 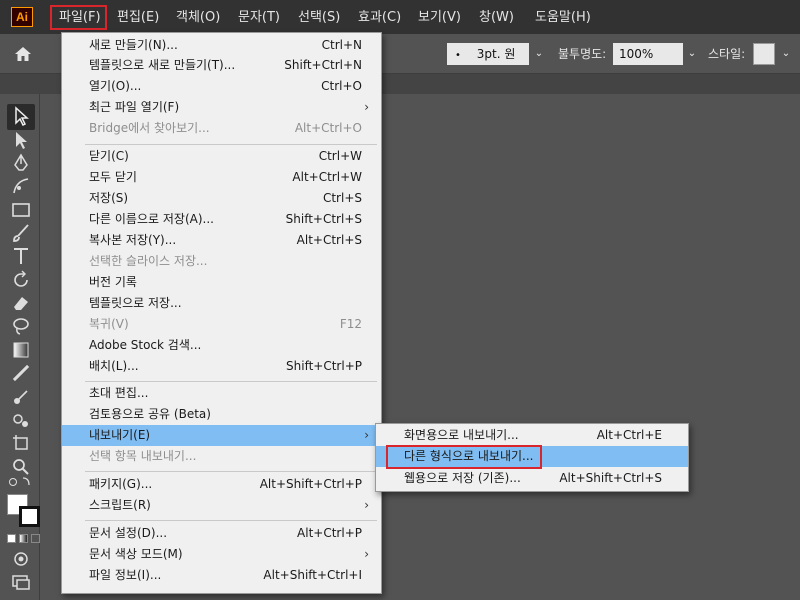 I want to click on menu-edit: 편집(E), so click(x=138, y=18).